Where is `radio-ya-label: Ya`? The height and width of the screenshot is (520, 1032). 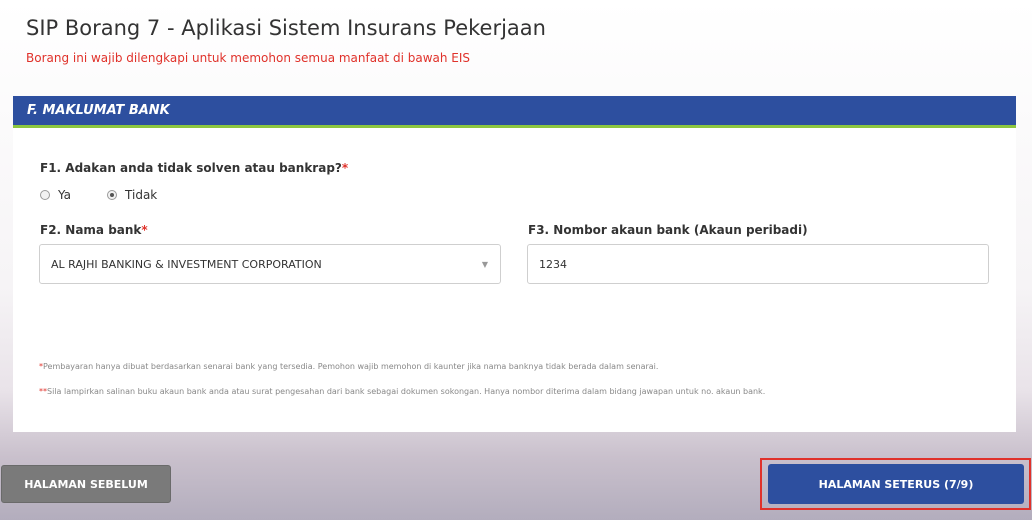 radio-ya-label: Ya is located at coordinates (65, 195).